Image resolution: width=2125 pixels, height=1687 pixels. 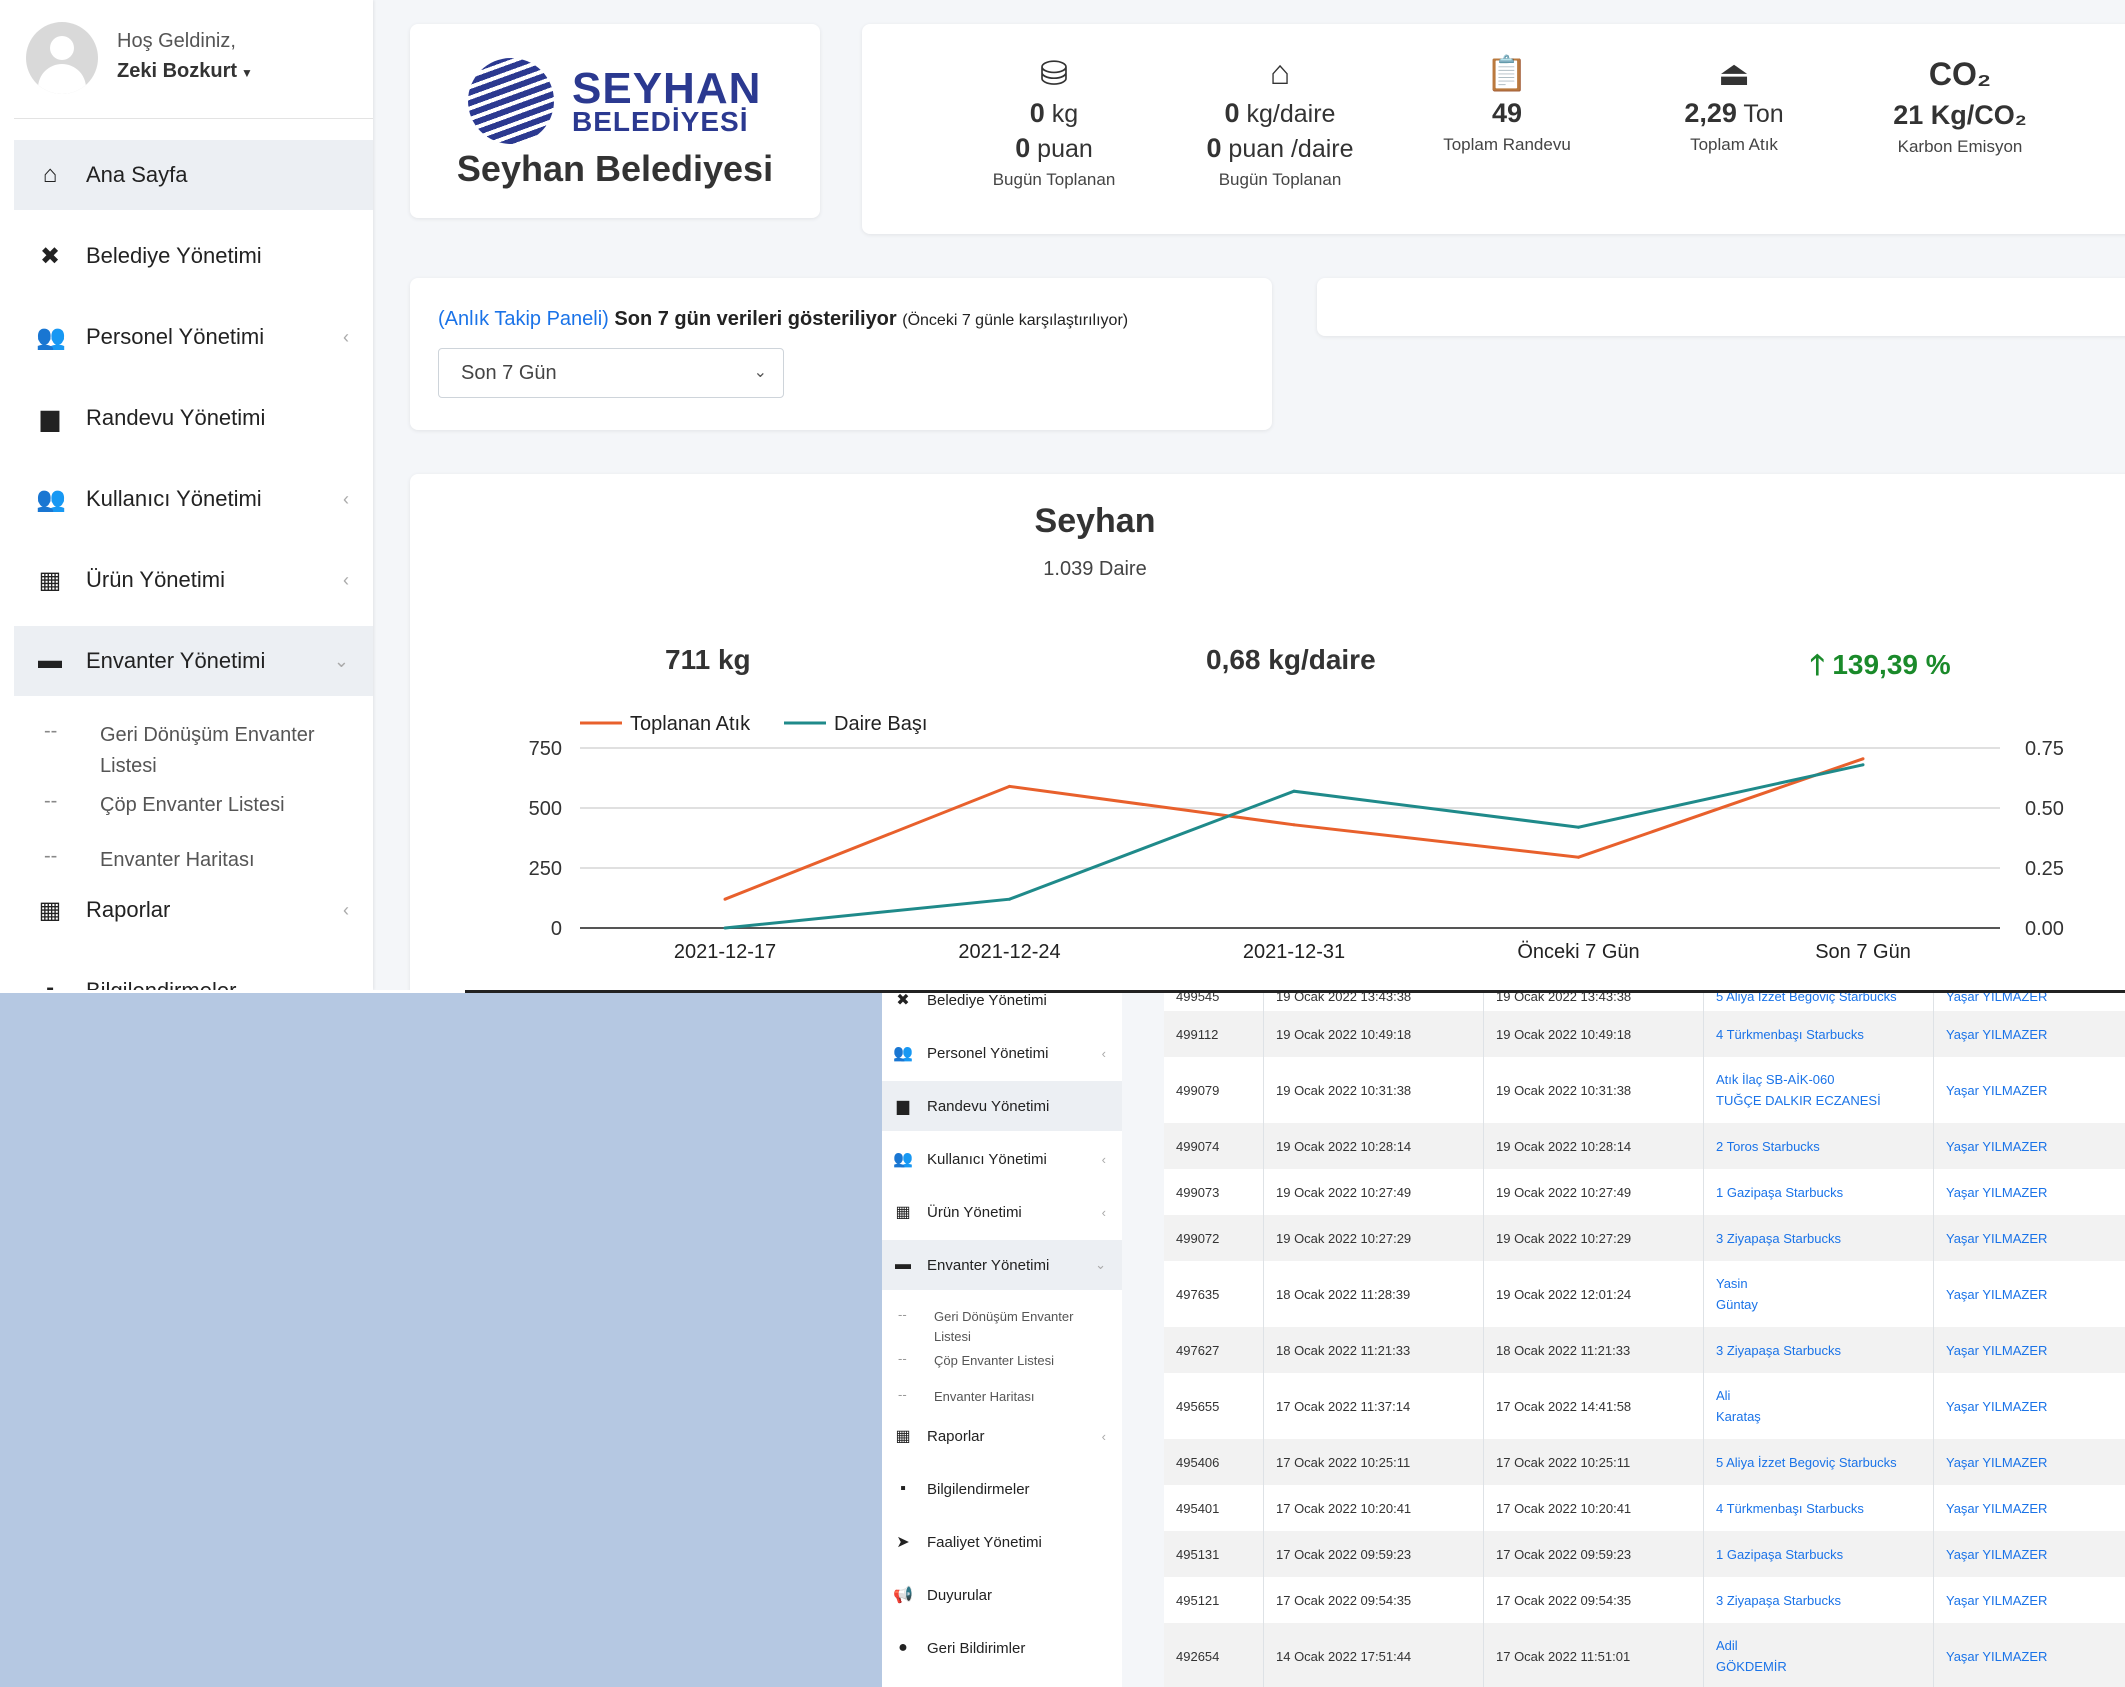 What do you see at coordinates (177, 860) in the screenshot?
I see `sidebar-subitem-label: Envanter Haritası` at bounding box center [177, 860].